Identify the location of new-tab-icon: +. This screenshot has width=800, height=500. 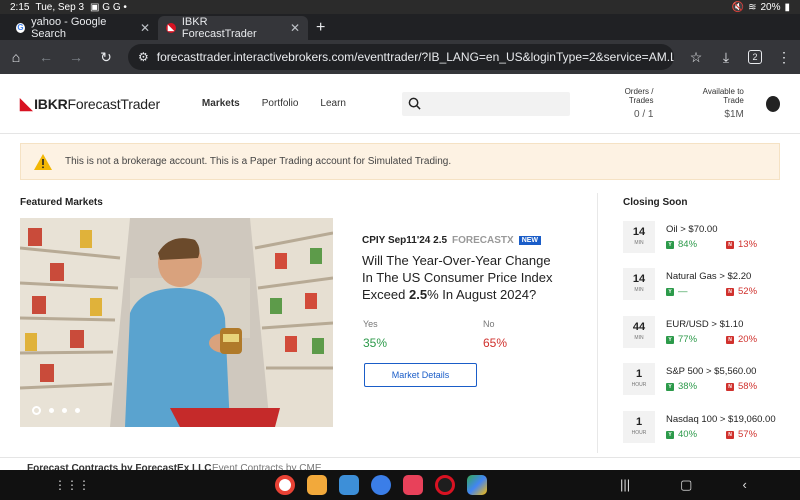
(320, 29).